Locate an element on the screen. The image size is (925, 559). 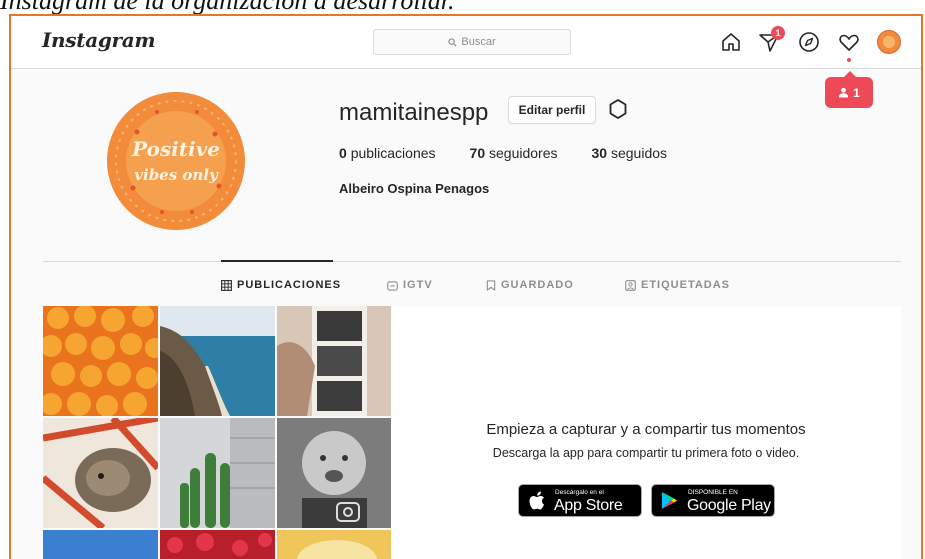
photo-baby is located at coordinates (334, 473).